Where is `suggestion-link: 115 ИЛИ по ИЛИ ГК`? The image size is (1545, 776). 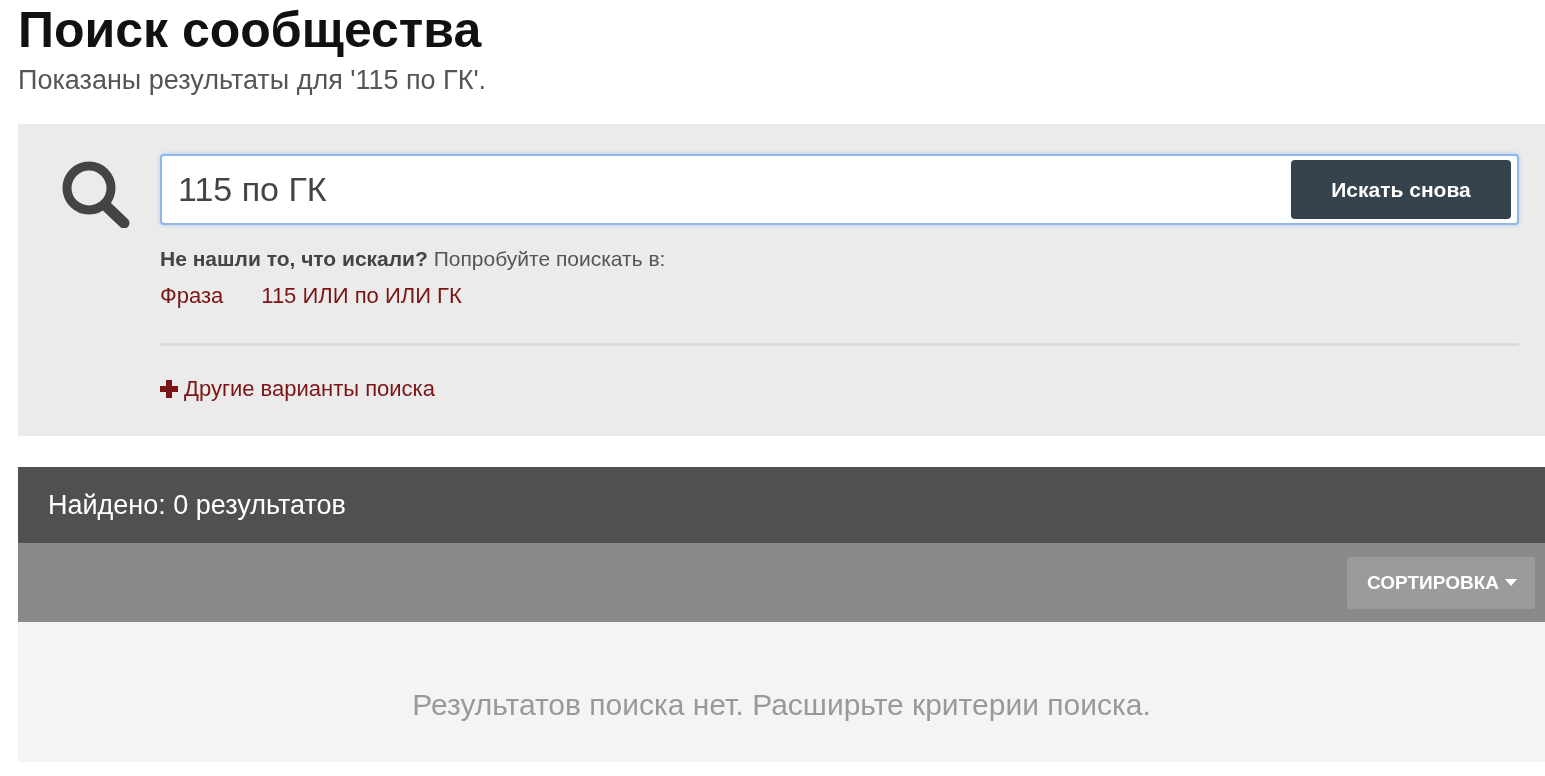
suggestion-link: 115 ИЛИ по ИЛИ ГК is located at coordinates (361, 296).